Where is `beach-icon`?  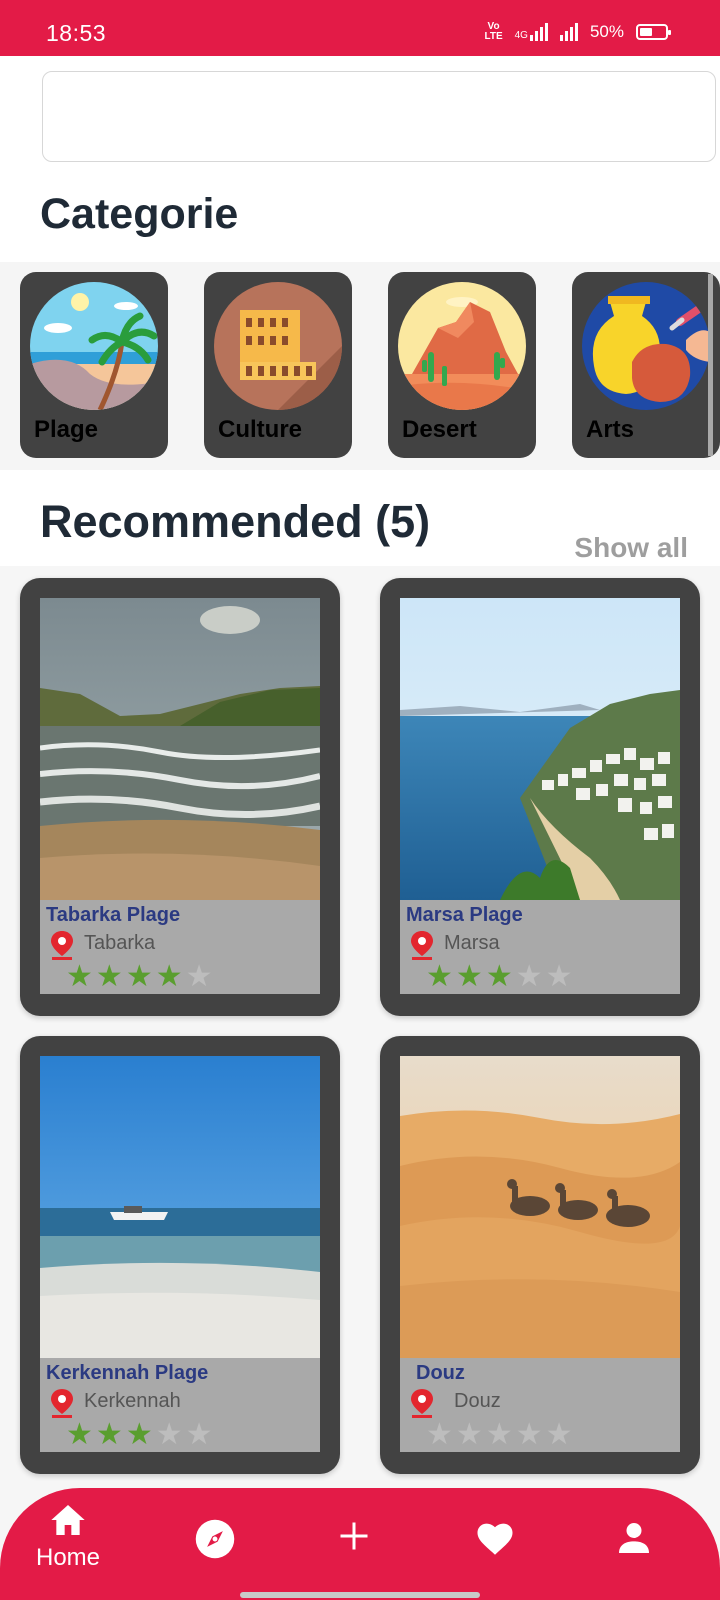 beach-icon is located at coordinates (94, 346).